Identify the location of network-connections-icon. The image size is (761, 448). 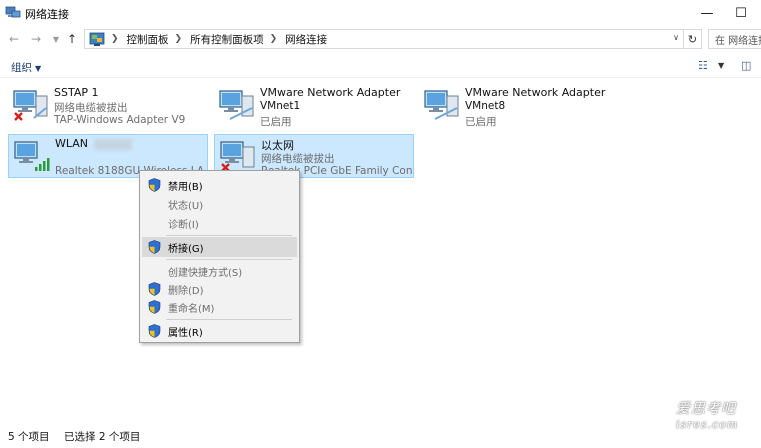
(13, 12).